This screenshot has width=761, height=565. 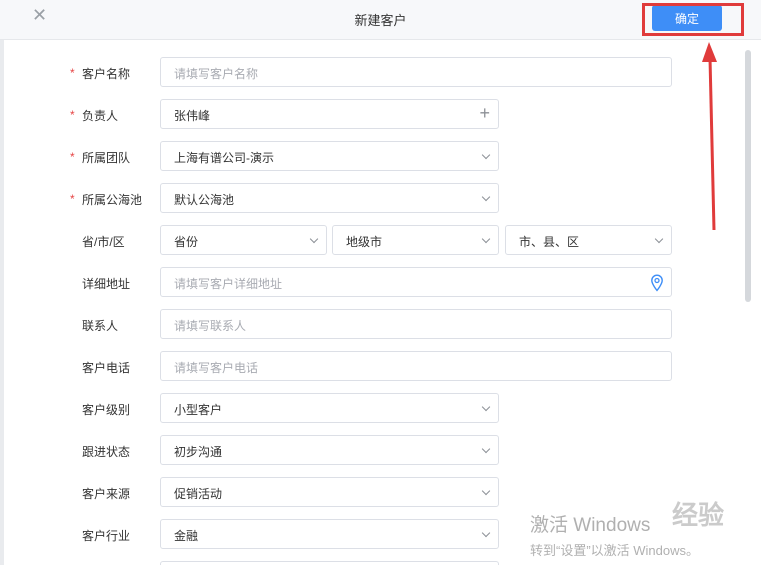 I want to click on source-select: 促销活动, so click(x=329, y=492).